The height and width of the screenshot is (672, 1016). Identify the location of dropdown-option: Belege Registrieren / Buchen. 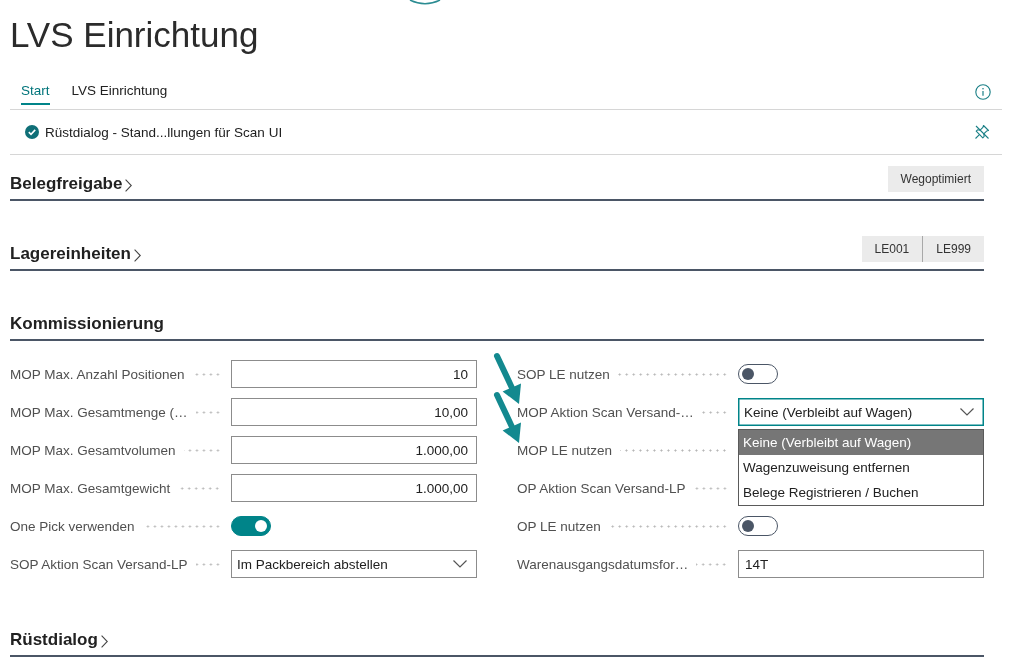
(861, 492).